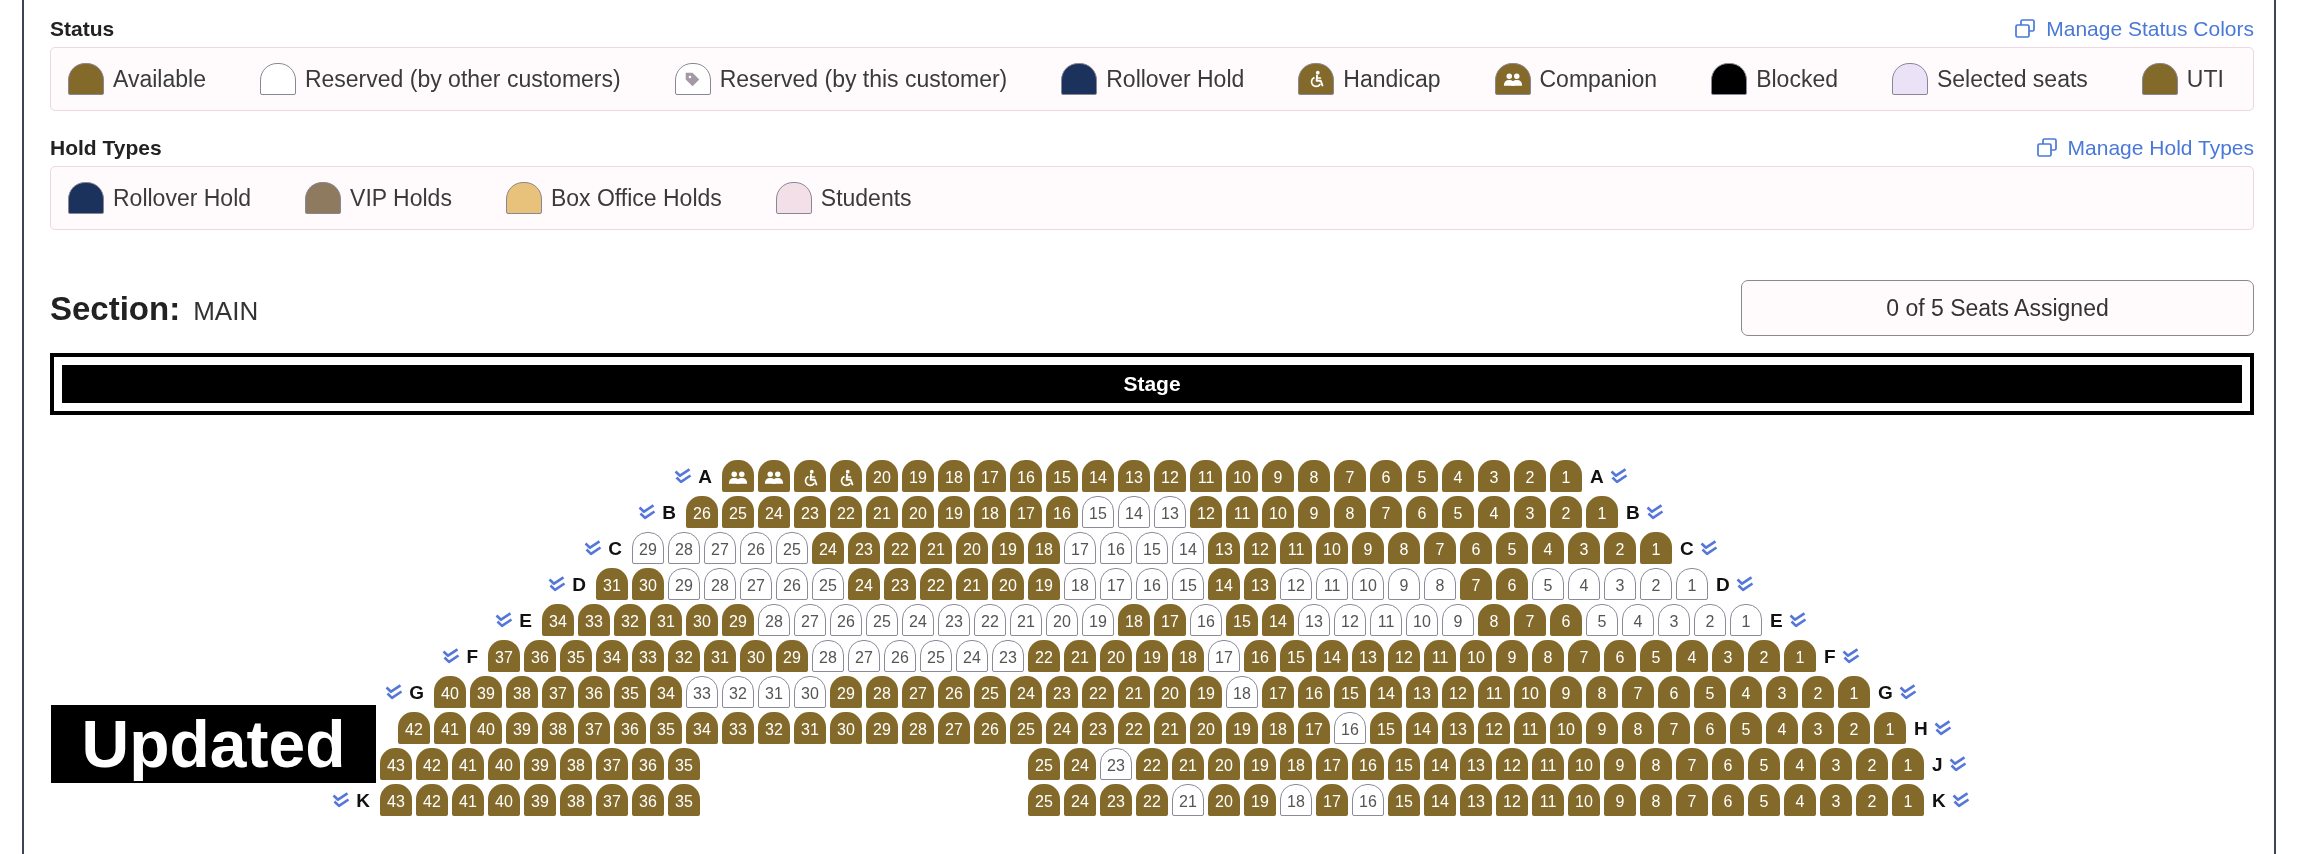 The image size is (2298, 854). What do you see at coordinates (468, 764) in the screenshot?
I see `seat: 41` at bounding box center [468, 764].